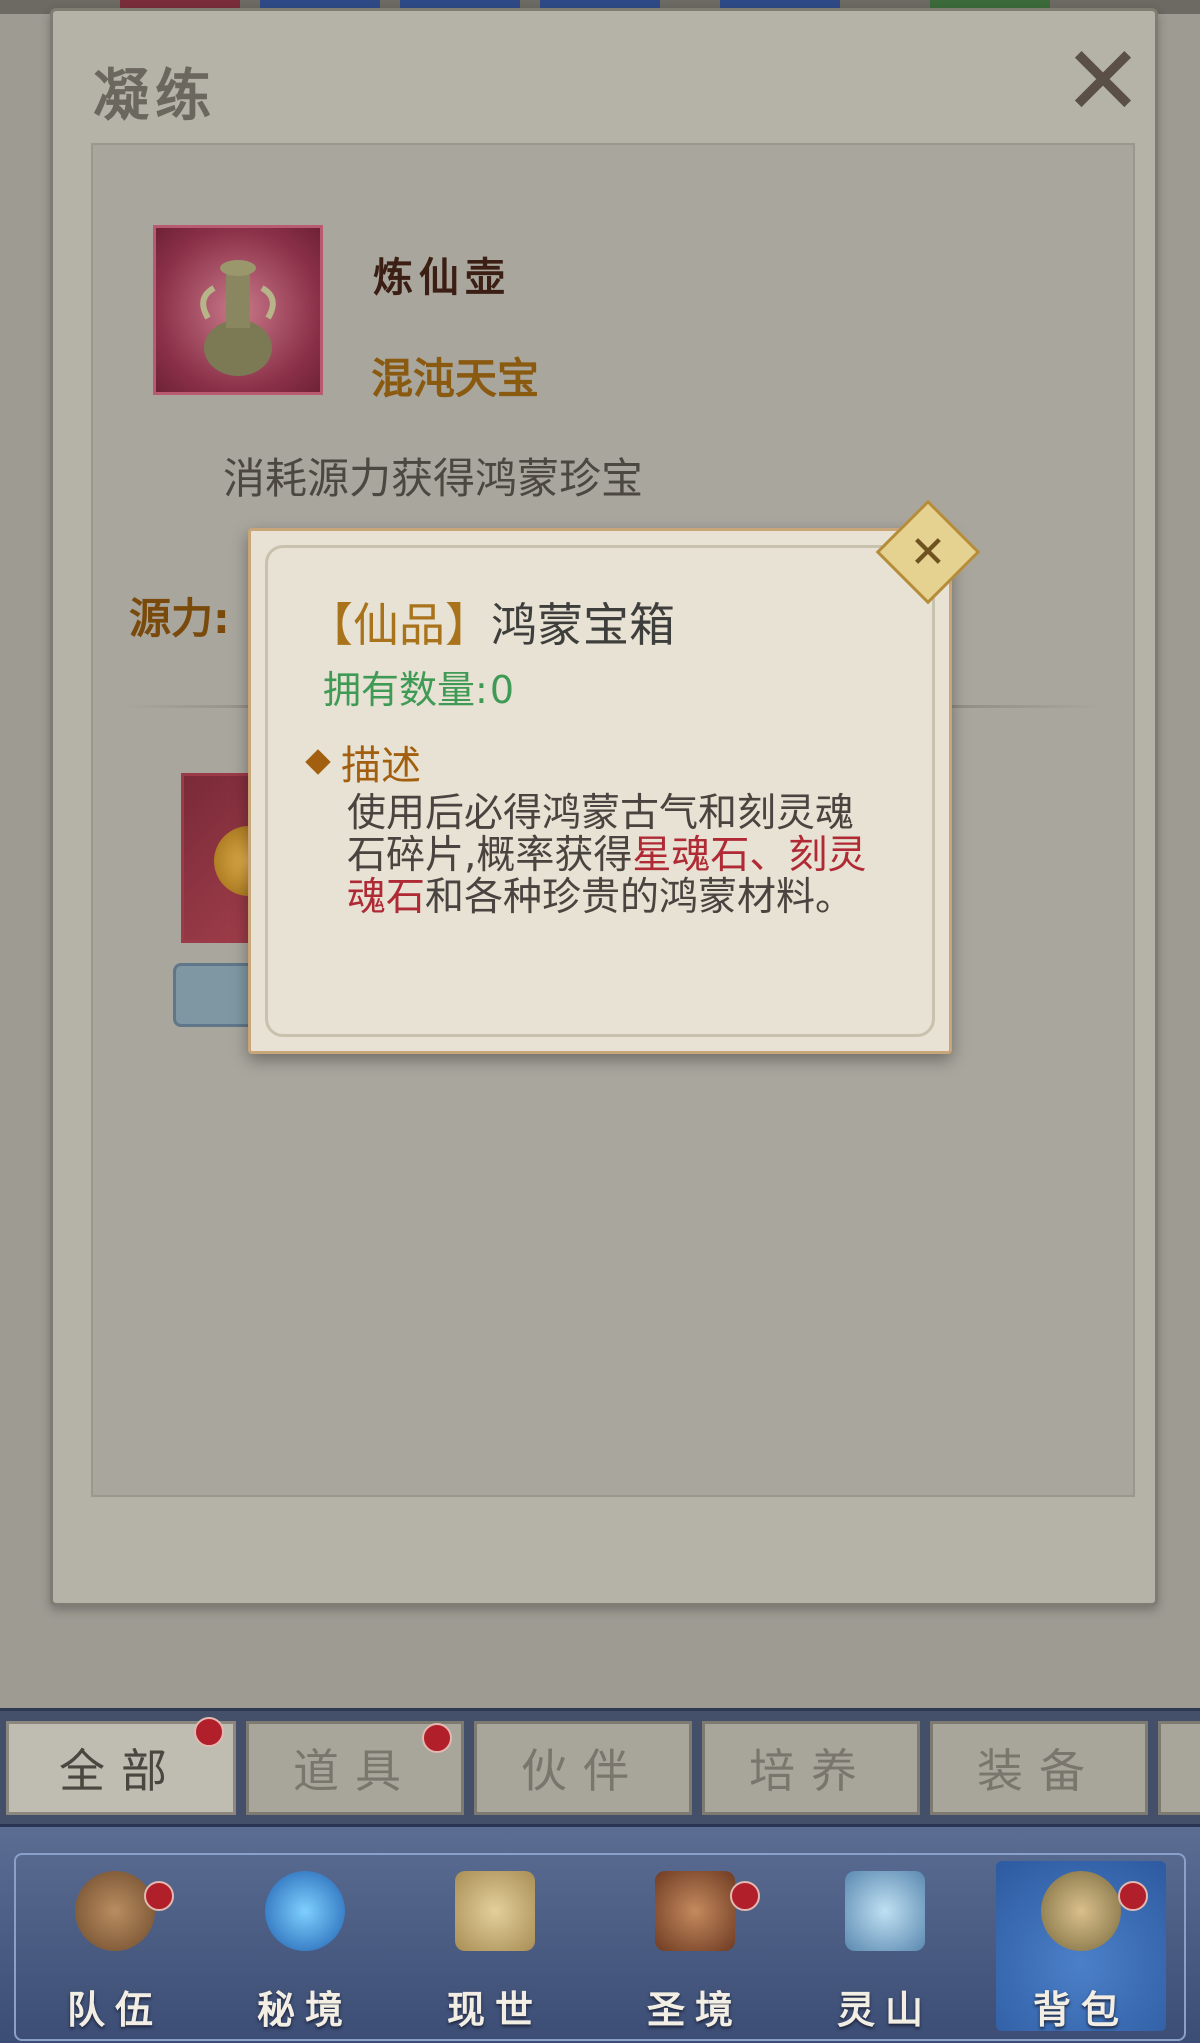  I want to click on owned-count-value: 0, so click(501, 690).